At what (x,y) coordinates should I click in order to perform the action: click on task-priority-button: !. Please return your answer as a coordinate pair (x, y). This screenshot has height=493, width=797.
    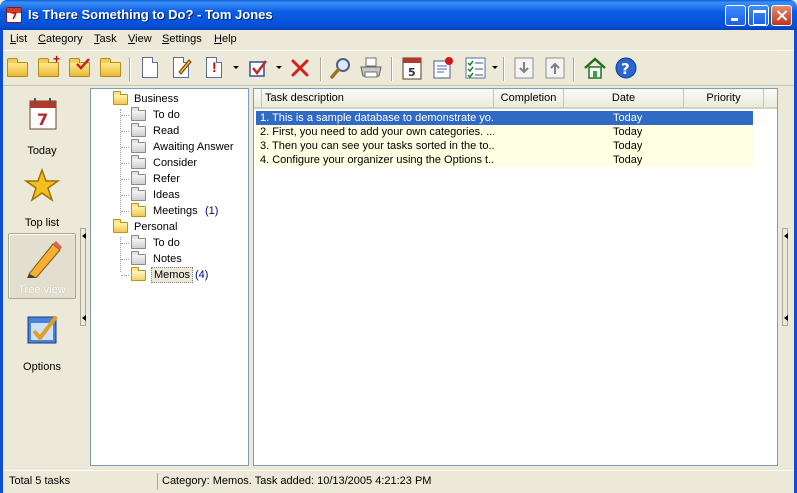
    Looking at the image, I should click on (214, 68).